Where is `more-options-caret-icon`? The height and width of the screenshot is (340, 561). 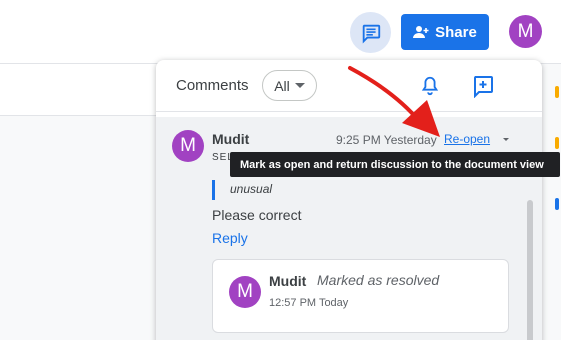 more-options-caret-icon is located at coordinates (506, 139).